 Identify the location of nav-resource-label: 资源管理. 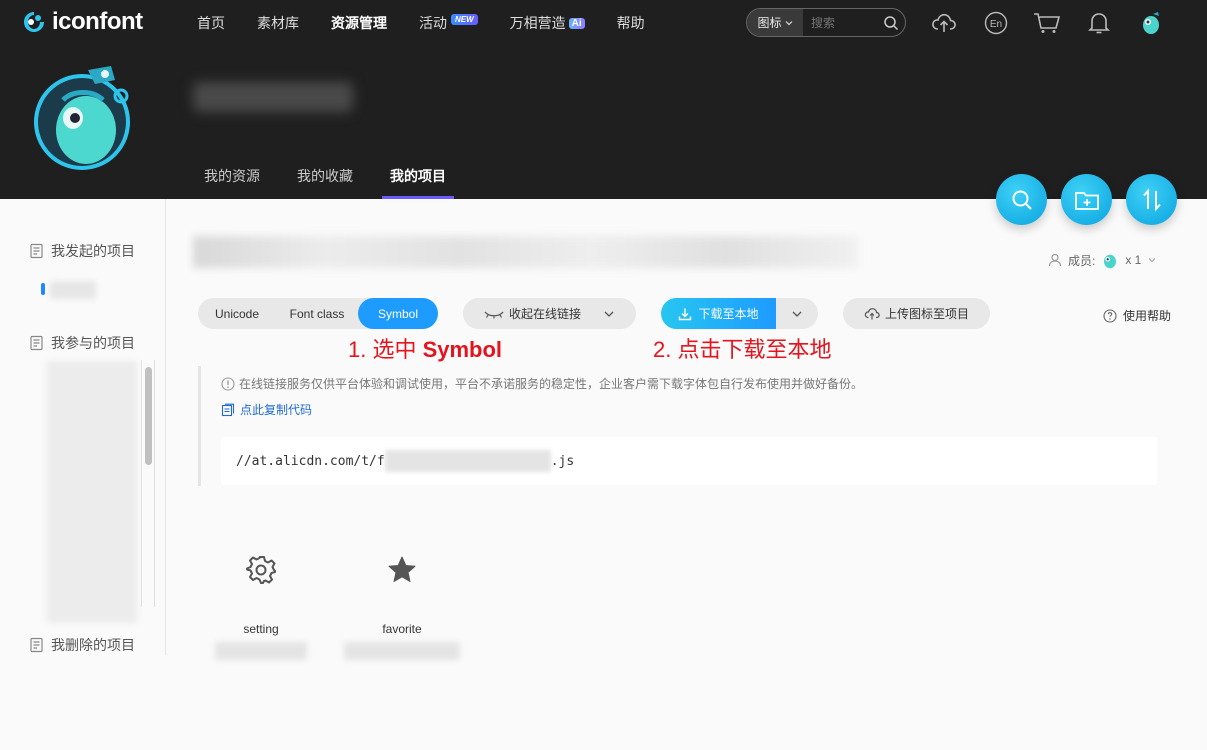
(359, 23).